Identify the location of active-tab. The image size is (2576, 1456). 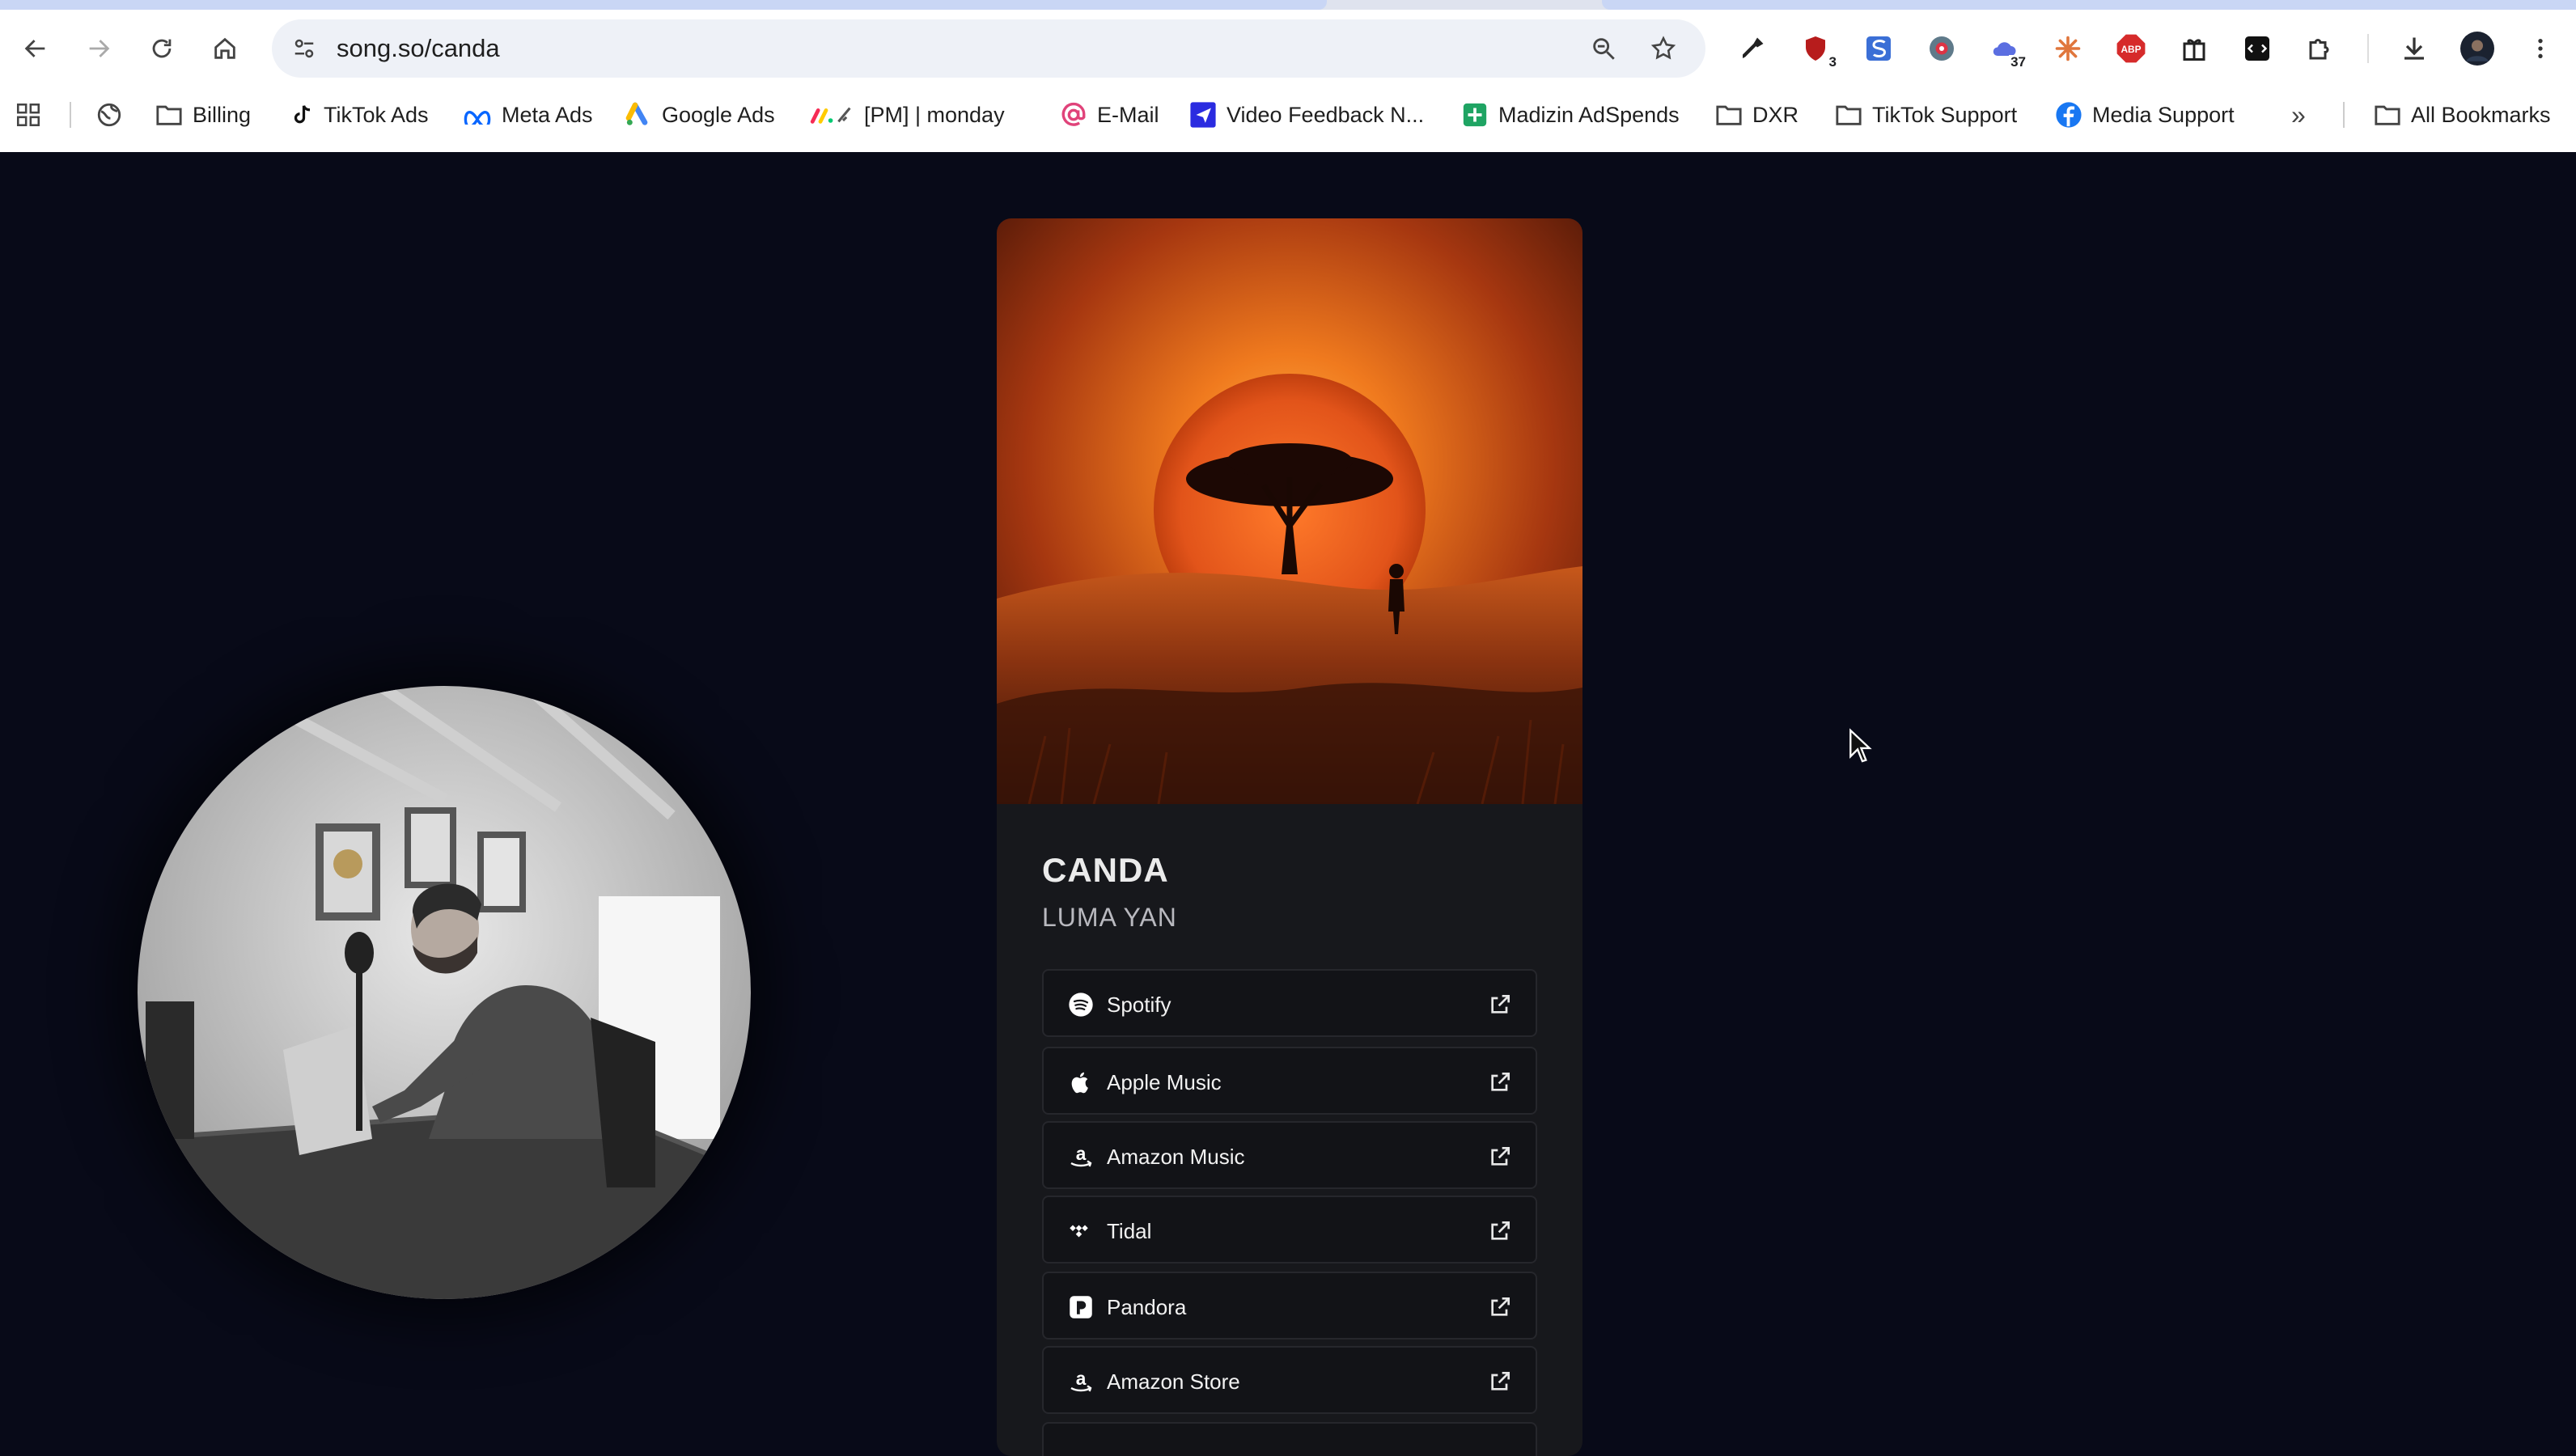
(663, 5).